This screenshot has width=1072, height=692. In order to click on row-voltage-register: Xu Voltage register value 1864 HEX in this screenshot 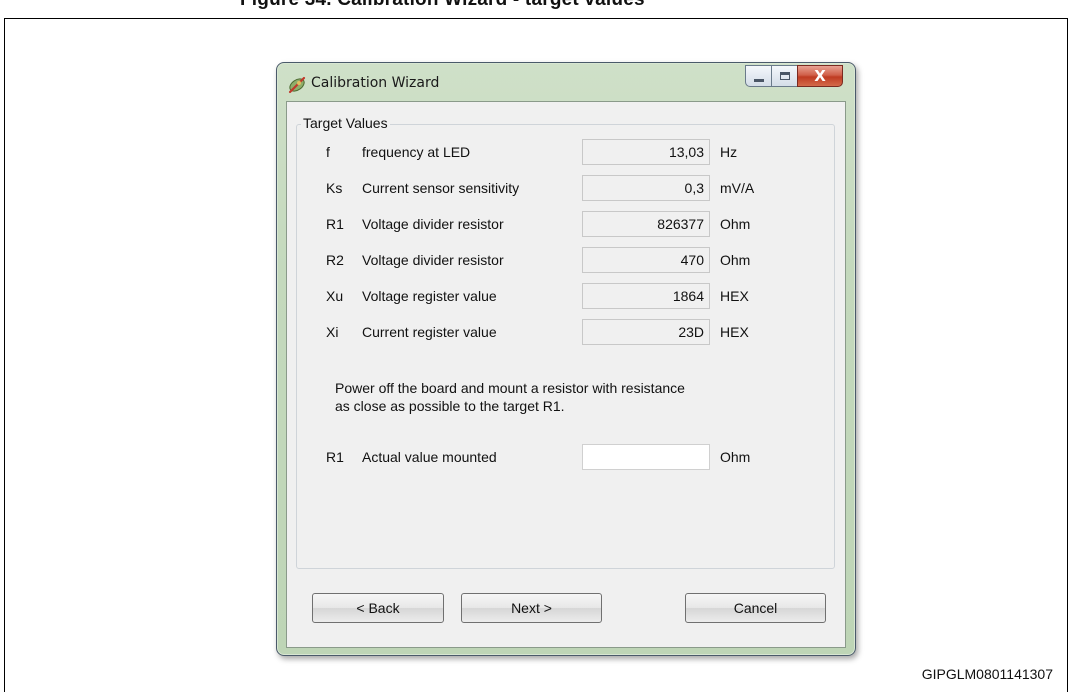, I will do `click(552, 296)`.